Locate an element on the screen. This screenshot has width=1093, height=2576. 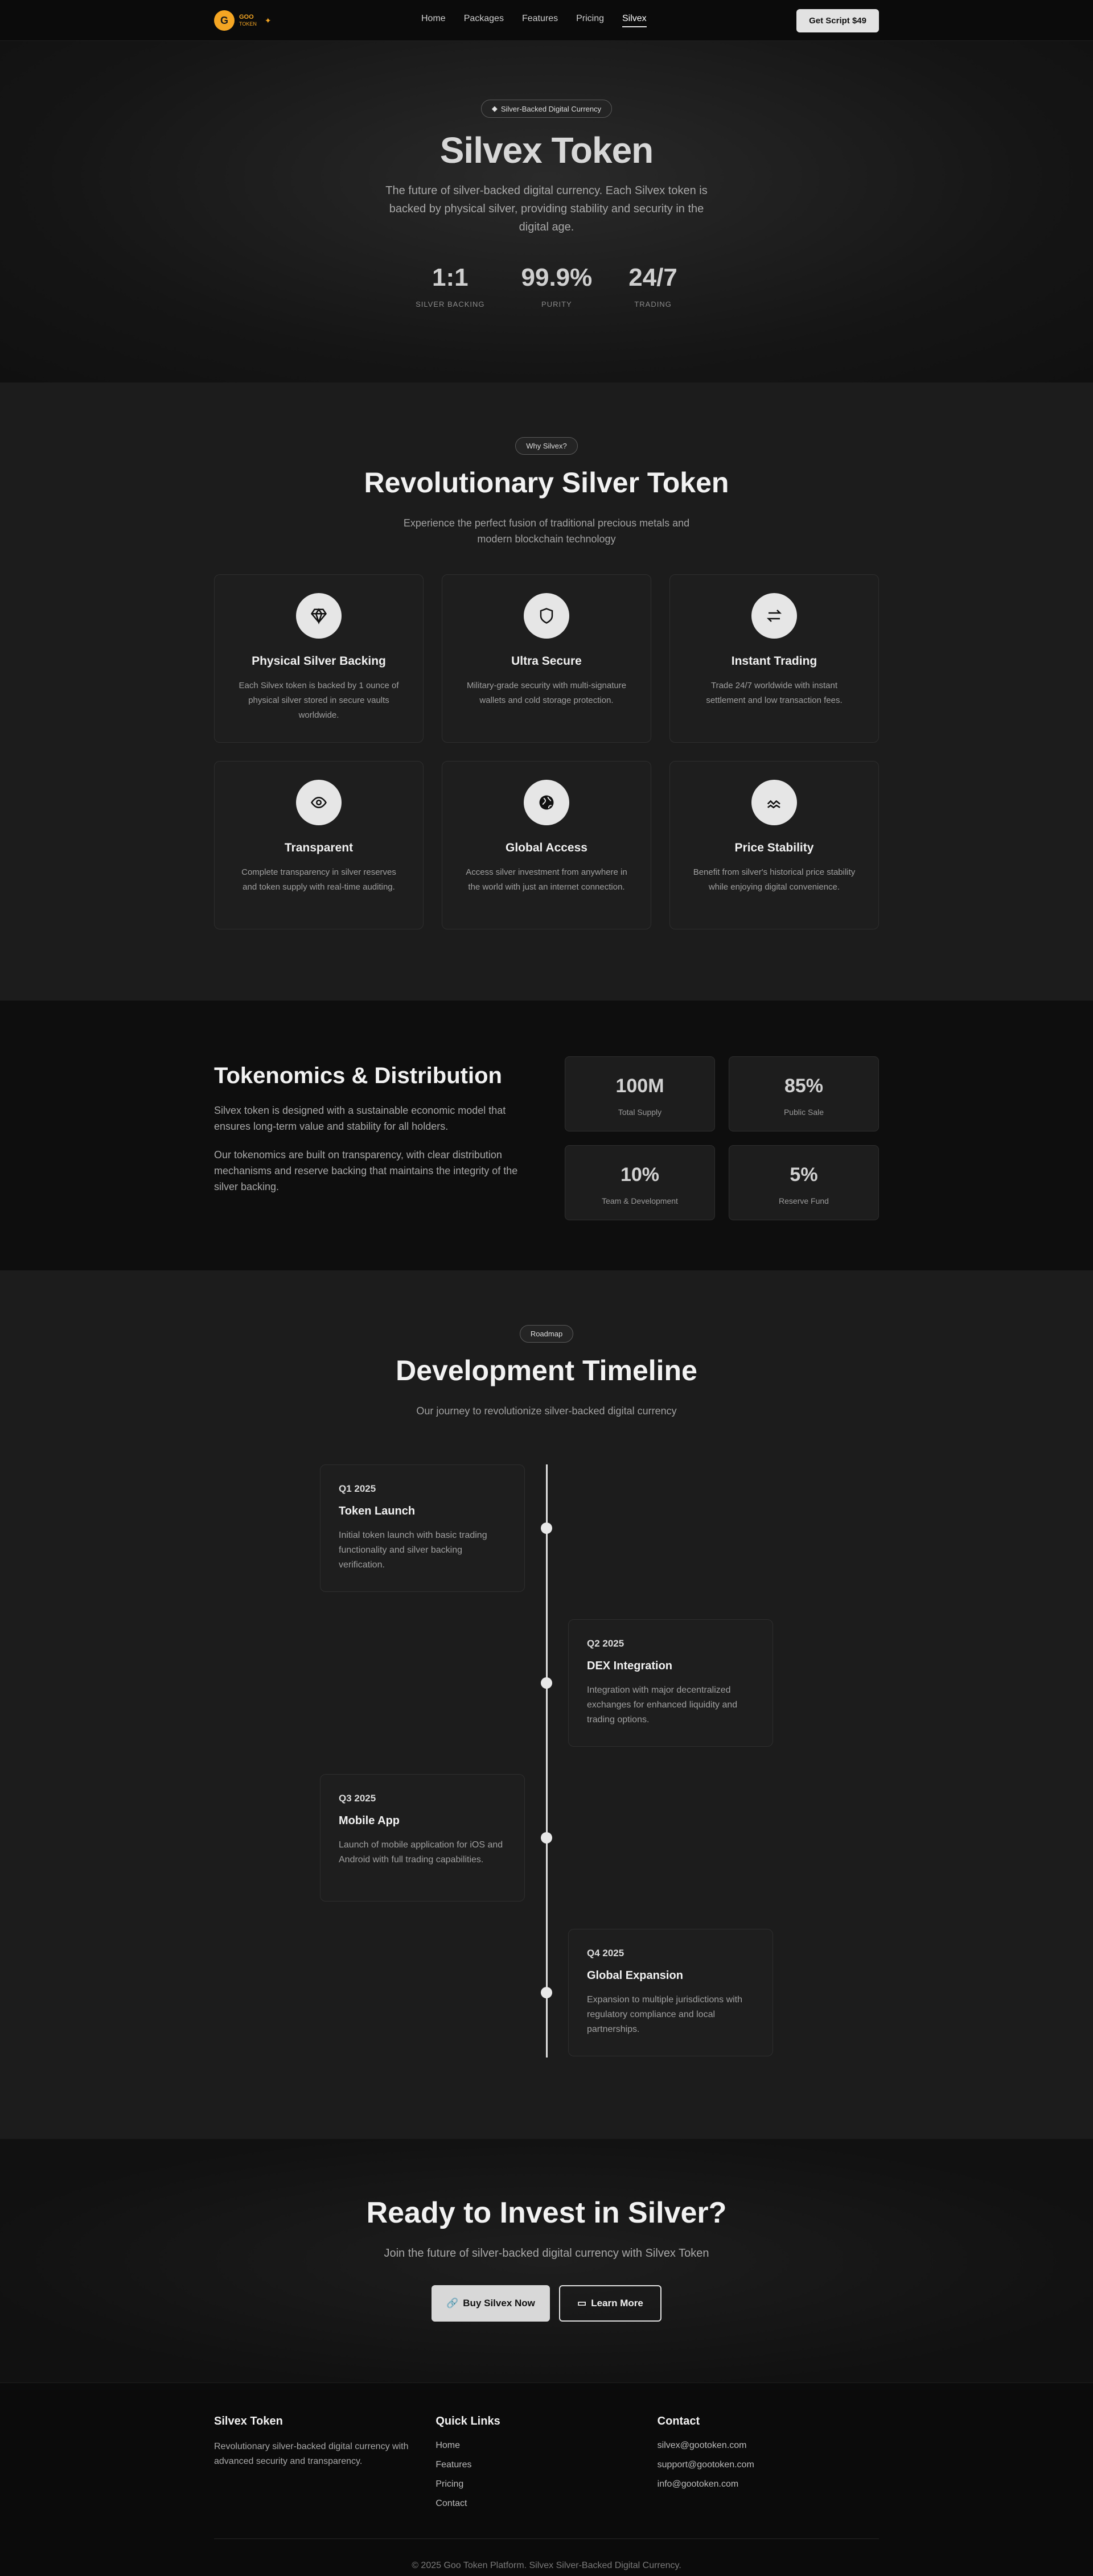
tokenomics-label: Public Sale is located at coordinates (803, 1113).